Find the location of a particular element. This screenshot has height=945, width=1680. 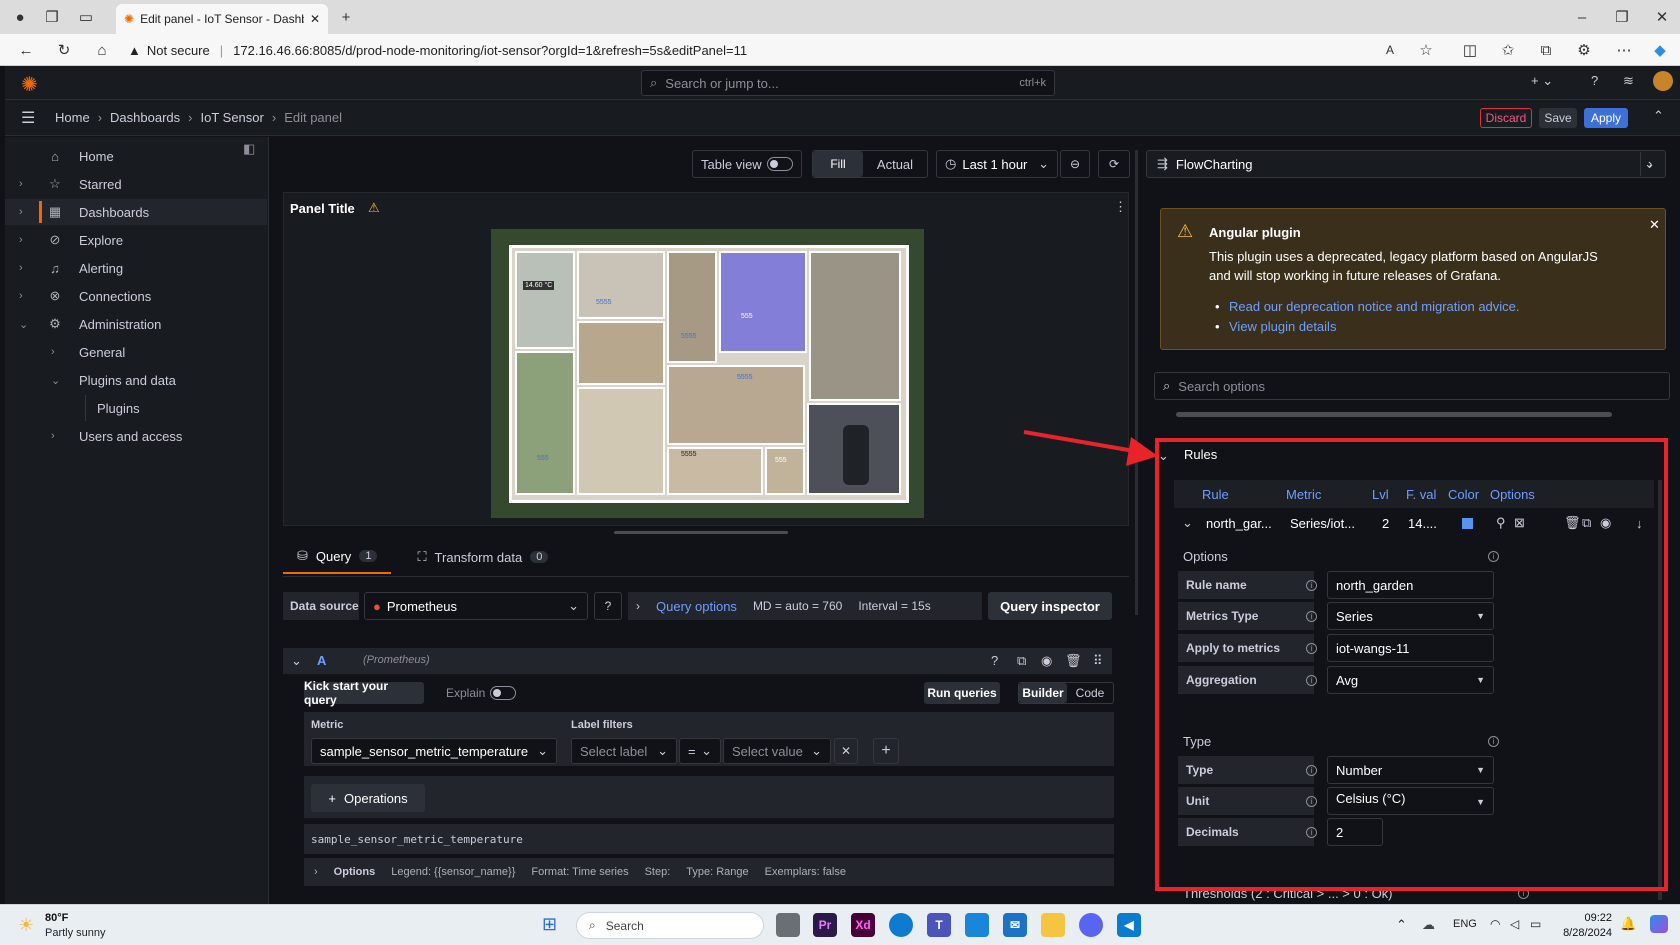

clock-date: 8/28/2024 is located at coordinates (1581, 933).